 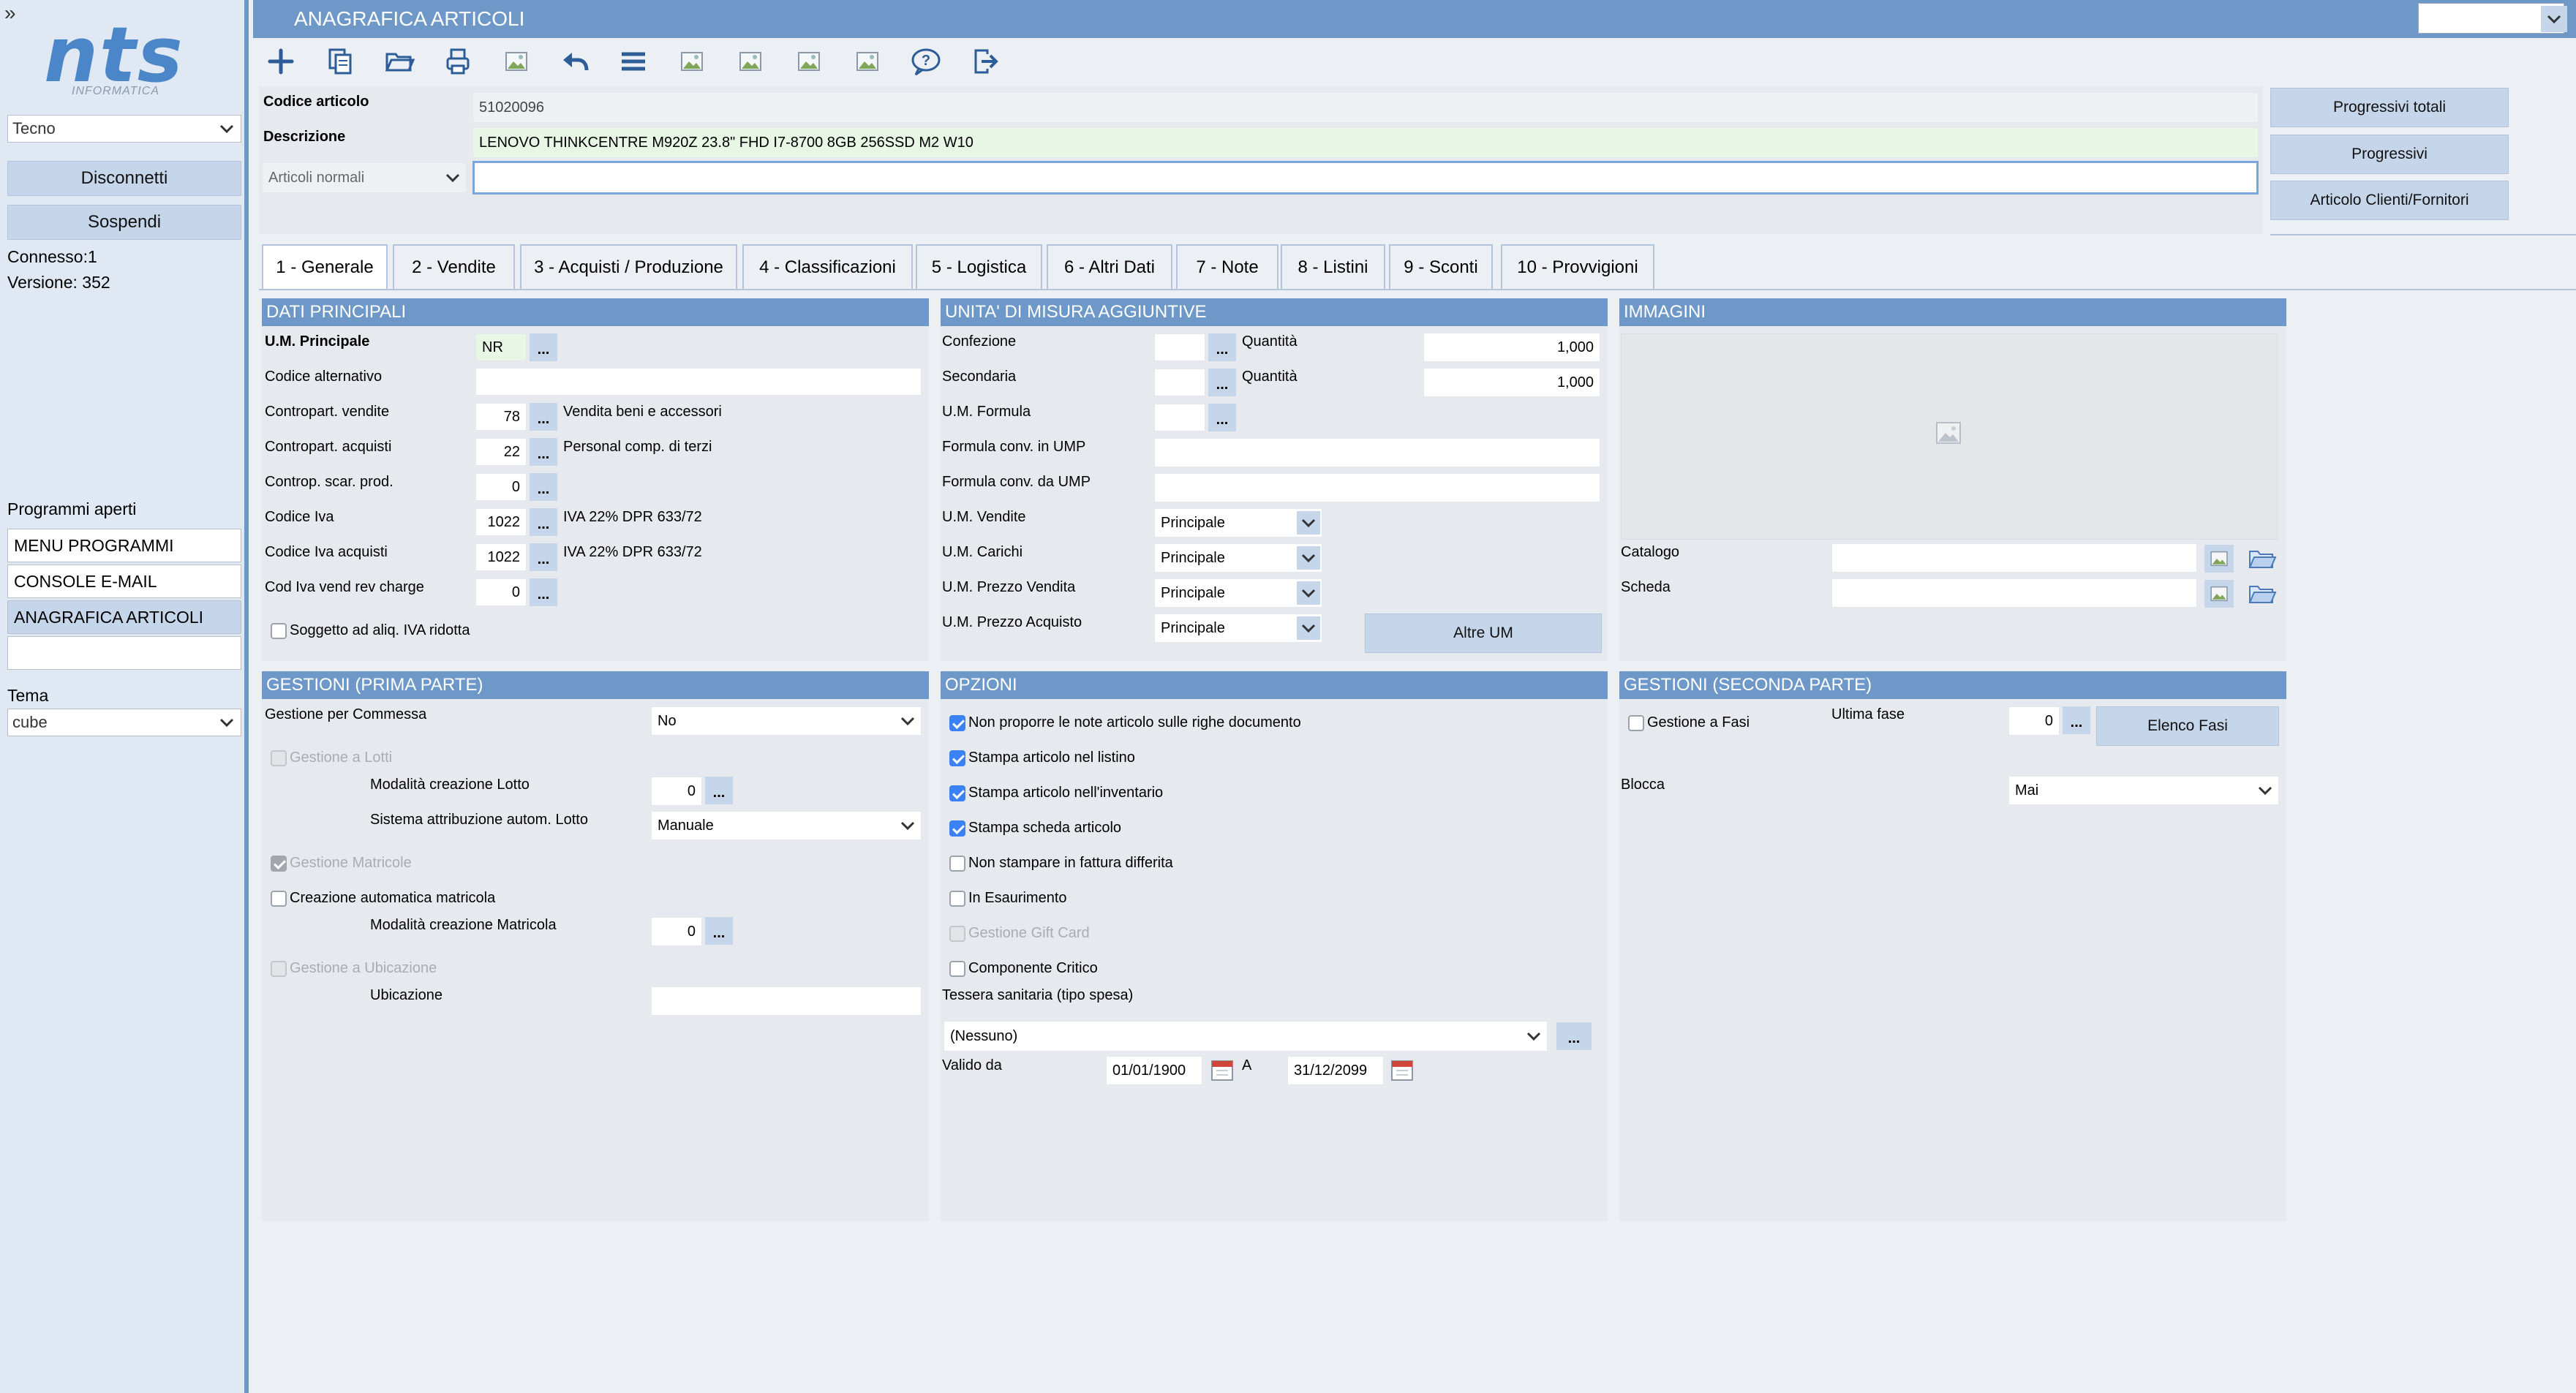 What do you see at coordinates (2014, 593) in the screenshot?
I see `scheda-field` at bounding box center [2014, 593].